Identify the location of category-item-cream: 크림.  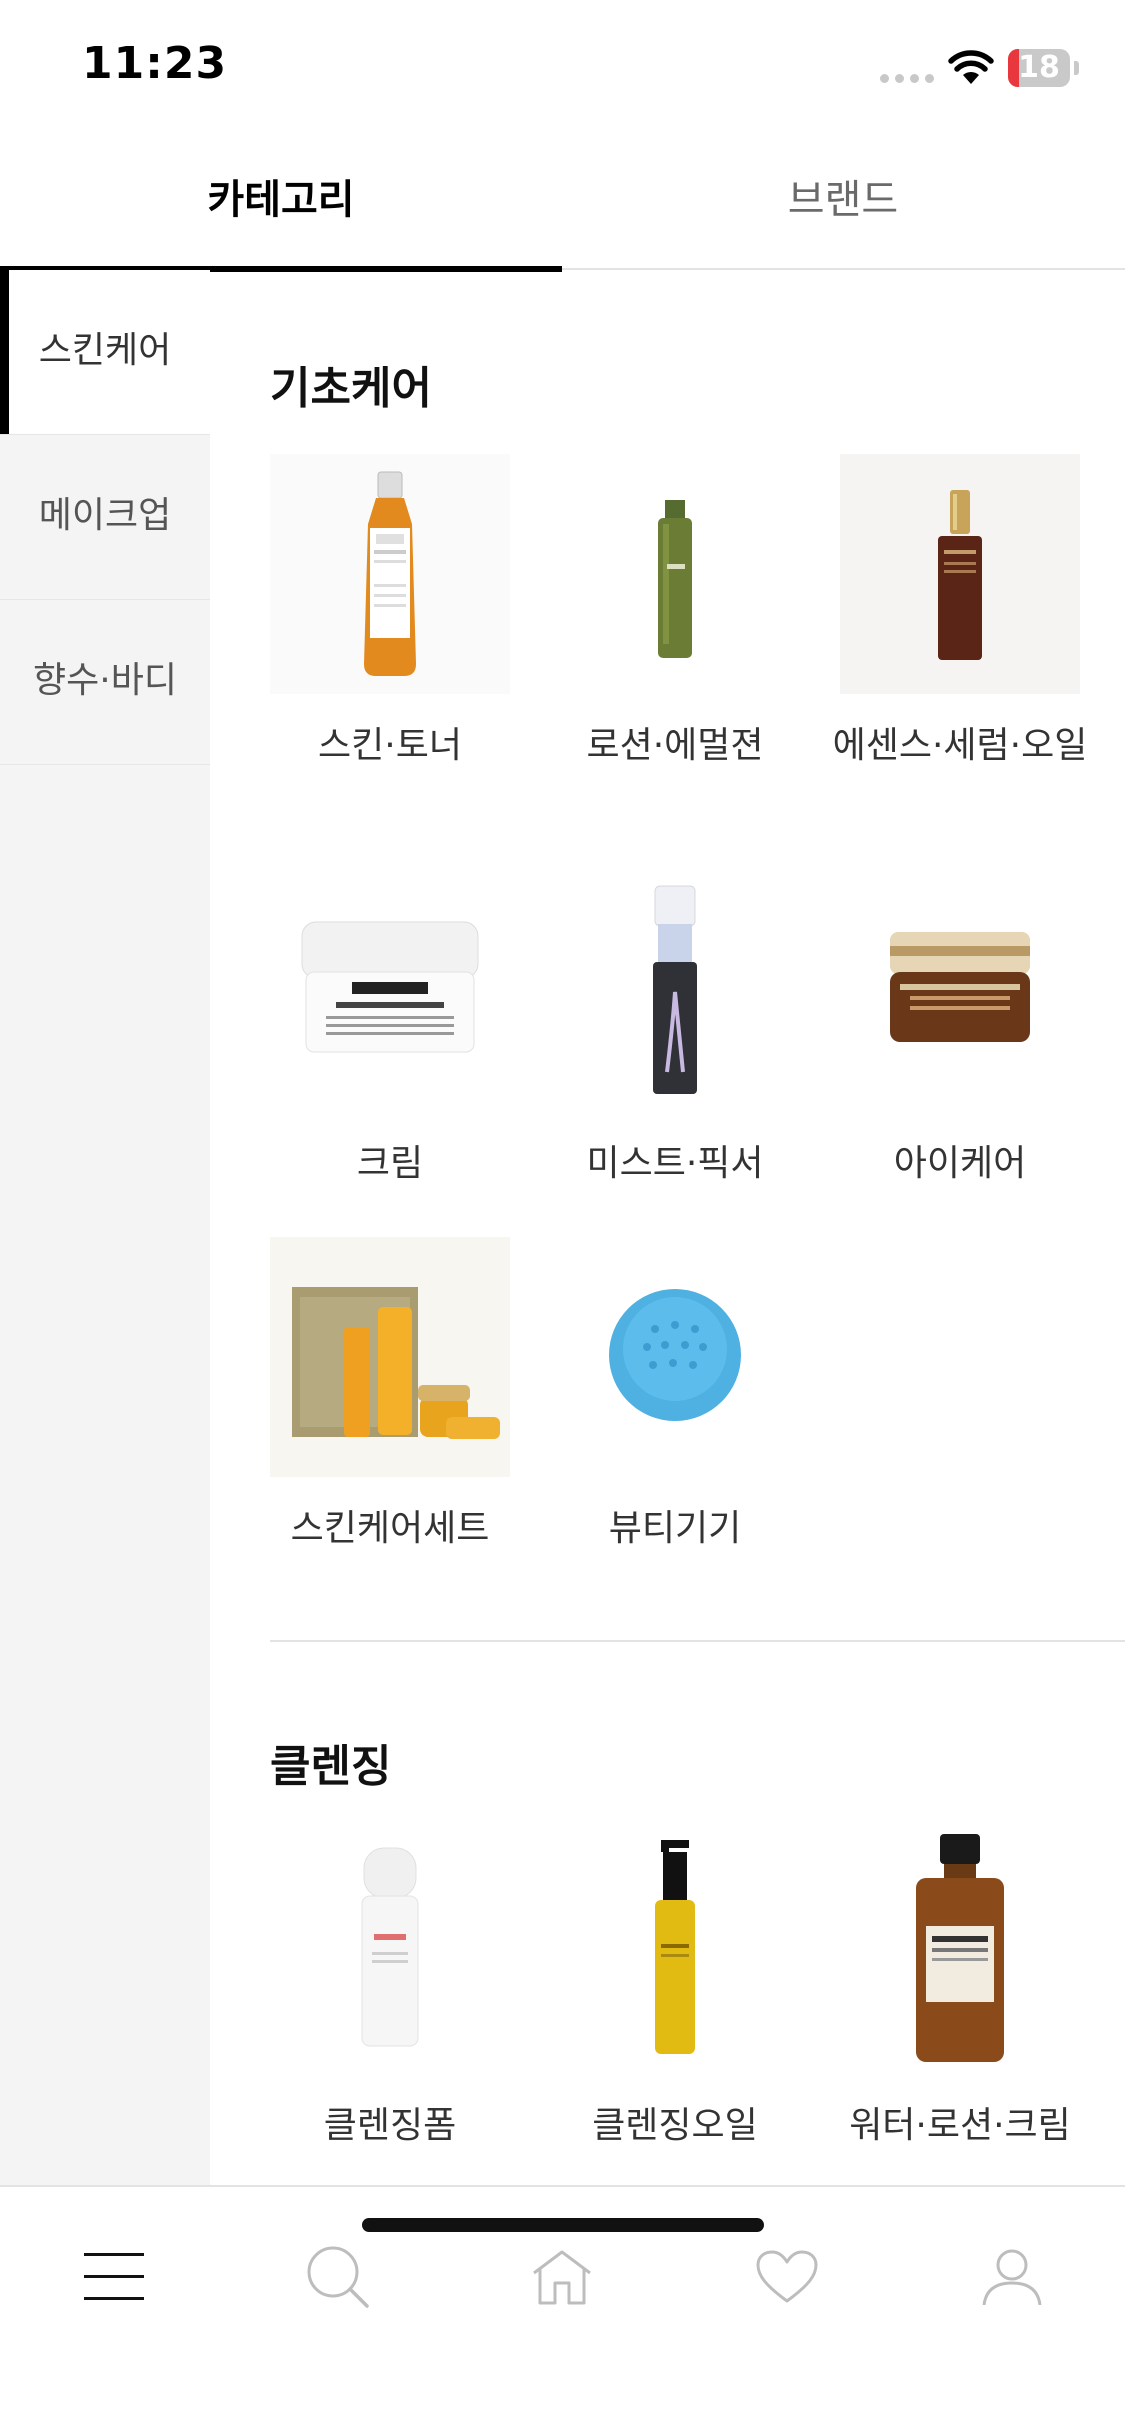
(390, 1032).